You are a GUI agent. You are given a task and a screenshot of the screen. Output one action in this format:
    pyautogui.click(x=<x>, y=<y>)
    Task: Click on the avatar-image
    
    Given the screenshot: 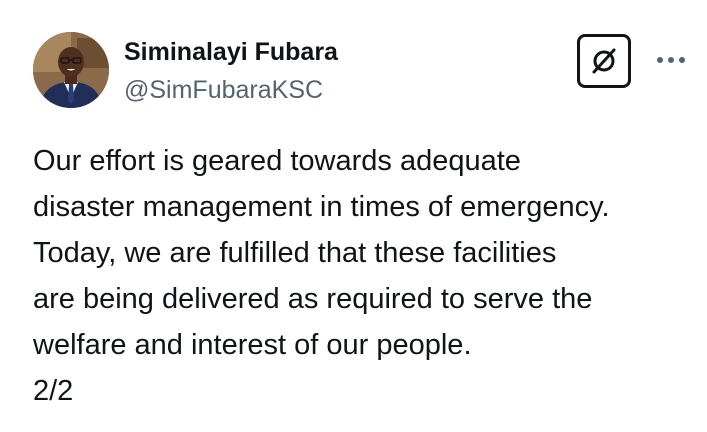 What is the action you would take?
    pyautogui.click(x=71, y=70)
    